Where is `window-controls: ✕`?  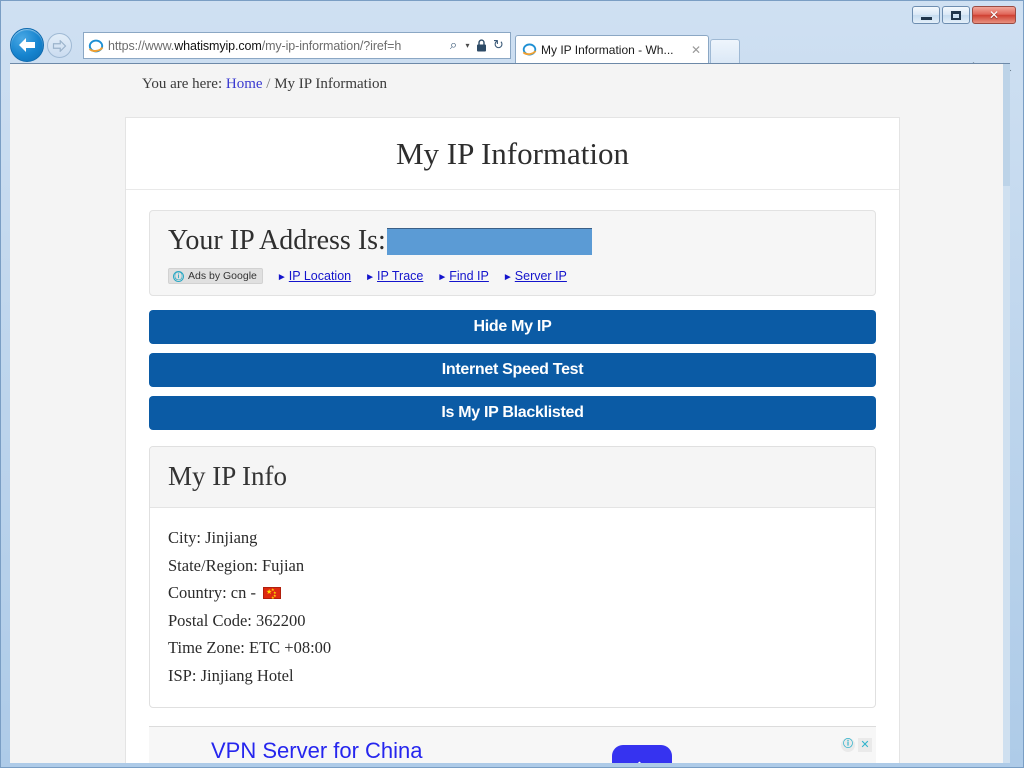
window-controls: ✕ is located at coordinates (964, 15).